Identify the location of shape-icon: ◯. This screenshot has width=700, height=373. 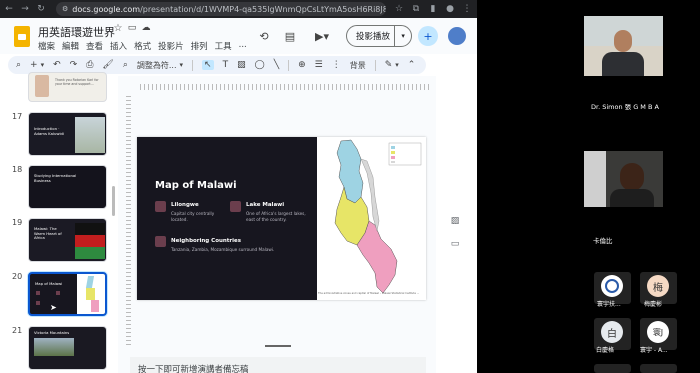
(260, 65).